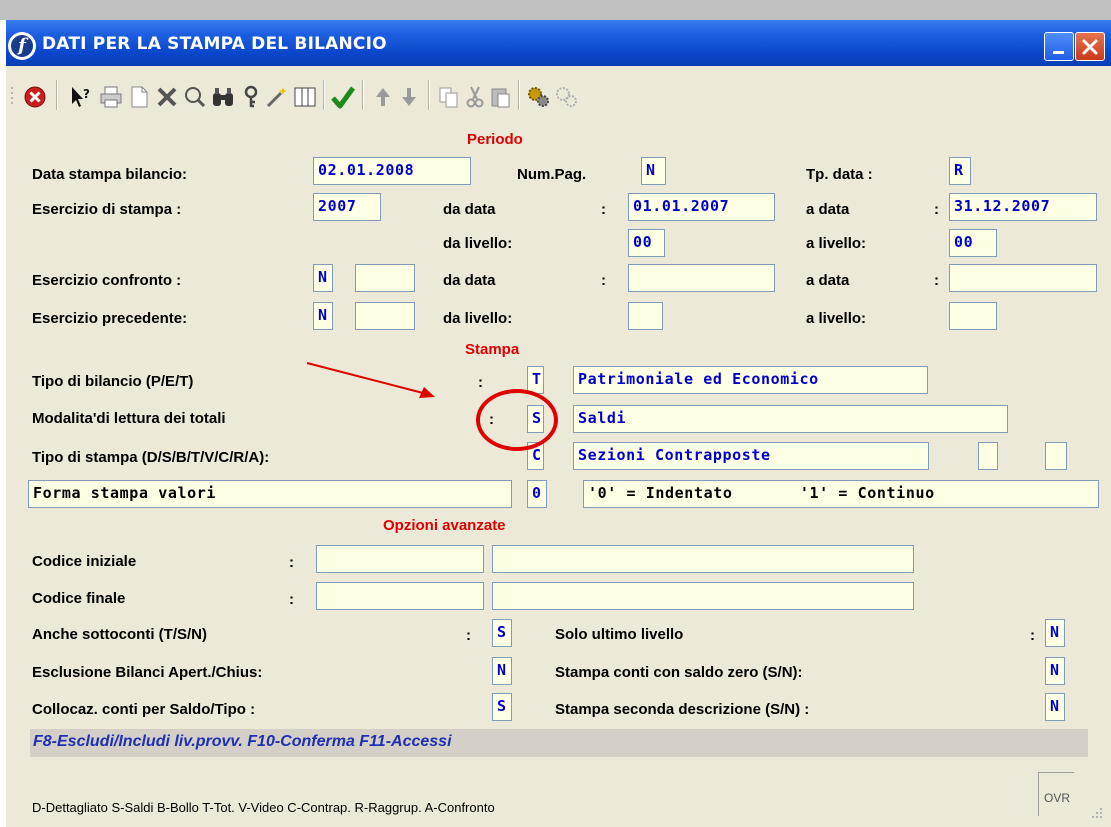 This screenshot has height=827, width=1111. Describe the element at coordinates (469, 280) in the screenshot. I see `confronto-da-data-label: da data` at that location.